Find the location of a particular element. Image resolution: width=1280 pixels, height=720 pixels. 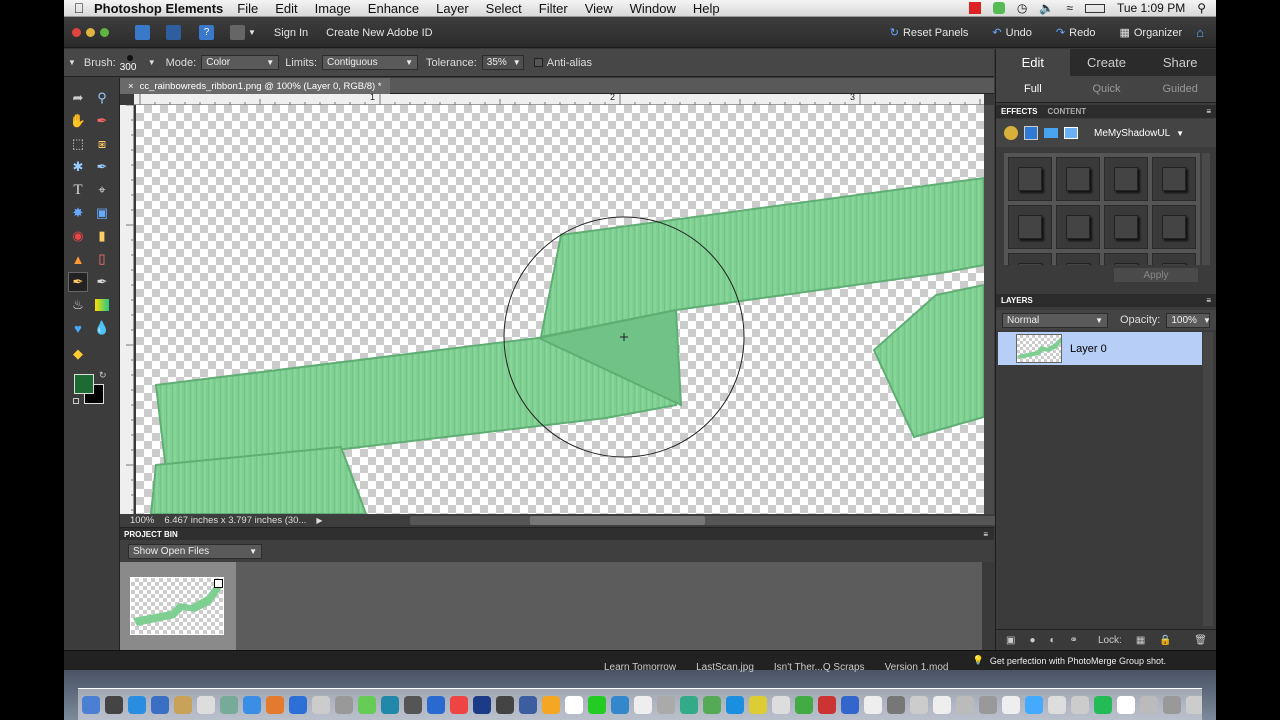

status-red-icon is located at coordinates (974, 8).